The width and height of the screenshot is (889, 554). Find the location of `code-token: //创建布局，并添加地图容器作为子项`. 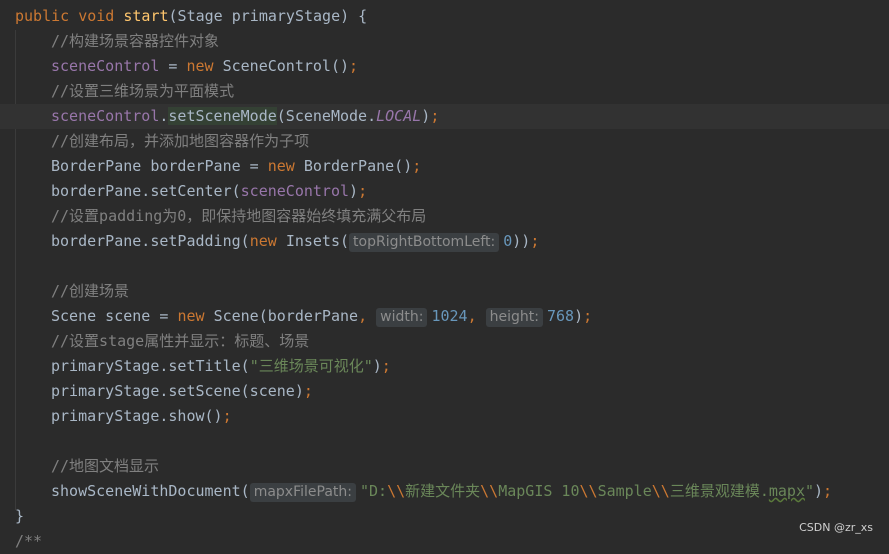

code-token: //创建布局，并添加地图容器作为子项 is located at coordinates (180, 141).